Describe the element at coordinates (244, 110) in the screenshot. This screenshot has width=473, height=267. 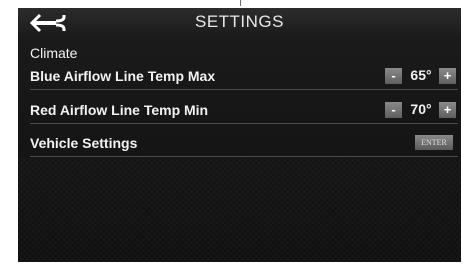
I see `setting-row-red-airflow: Red Airflow Line Temp Min - 70° +` at that location.